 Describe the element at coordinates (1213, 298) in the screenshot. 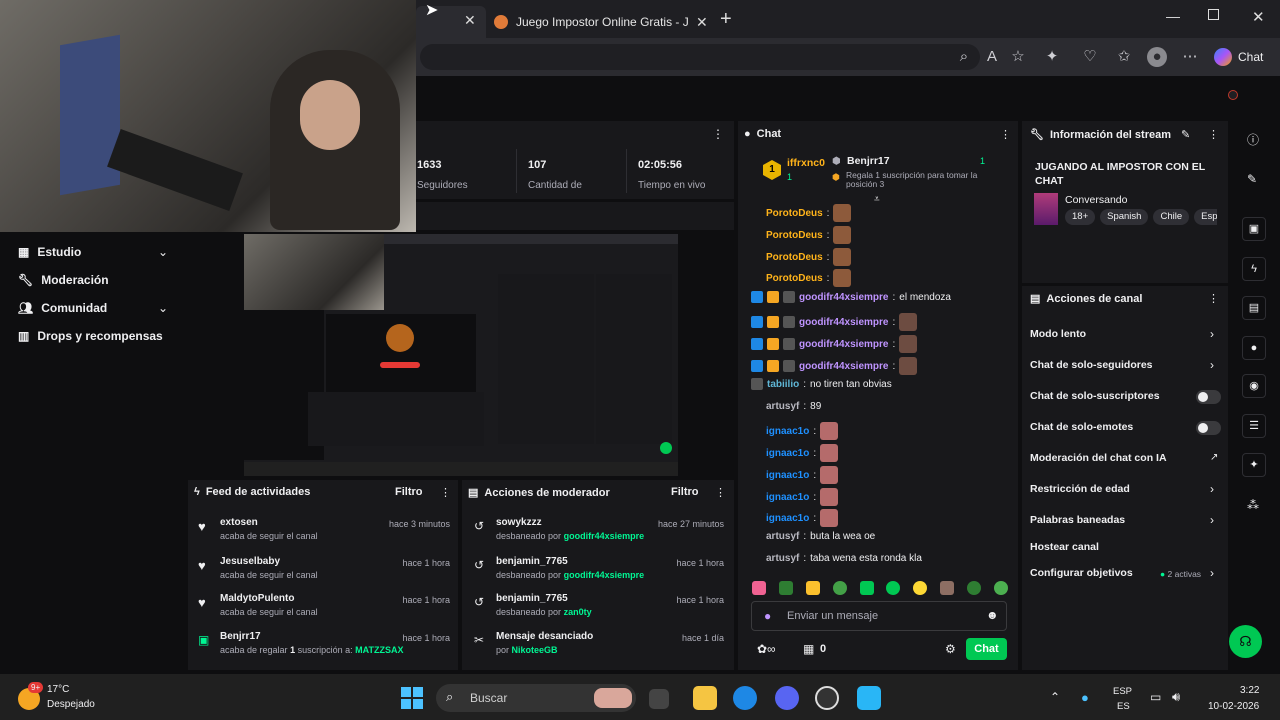

I see `channel-actions-menu-icon: ⋮` at that location.